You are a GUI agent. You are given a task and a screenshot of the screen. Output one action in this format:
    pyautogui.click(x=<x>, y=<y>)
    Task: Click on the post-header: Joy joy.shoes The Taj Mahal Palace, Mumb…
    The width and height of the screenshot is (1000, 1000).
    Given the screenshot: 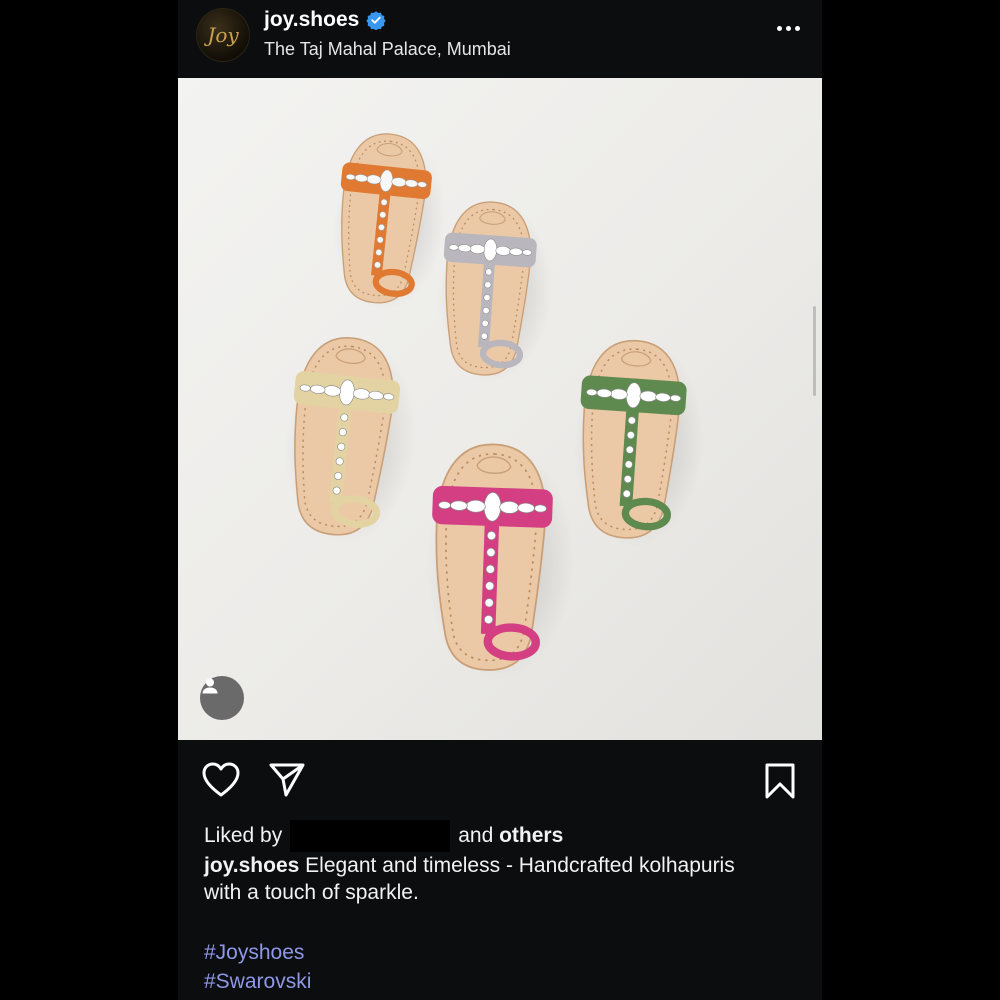 What is the action you would take?
    pyautogui.click(x=500, y=39)
    